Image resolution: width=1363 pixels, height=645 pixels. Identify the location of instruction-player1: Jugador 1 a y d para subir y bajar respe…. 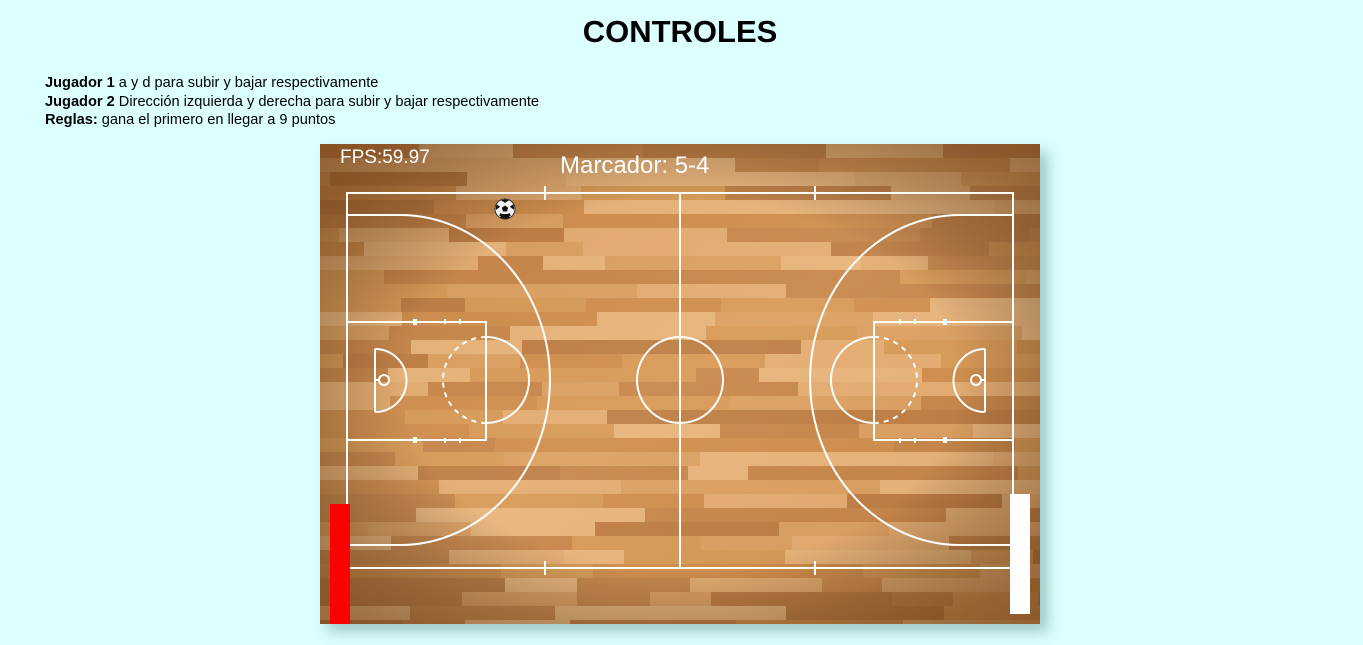
(292, 83).